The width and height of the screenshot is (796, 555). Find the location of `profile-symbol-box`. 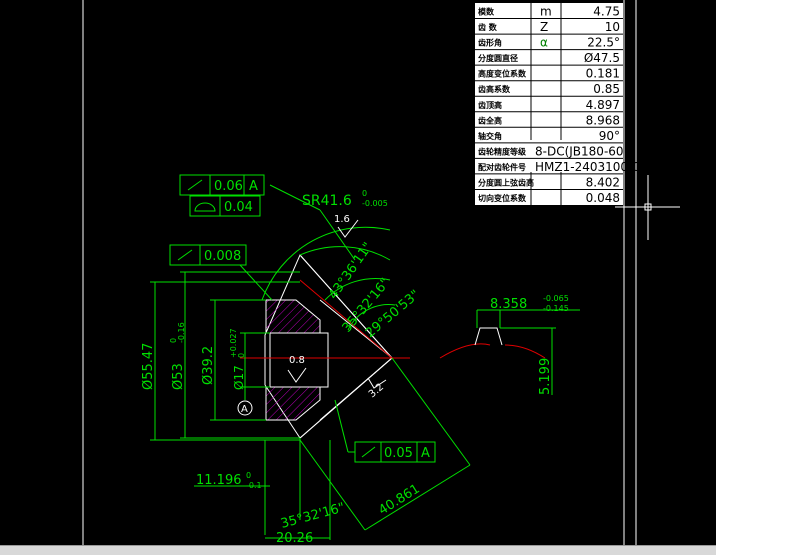

profile-symbol-box is located at coordinates (205, 206).